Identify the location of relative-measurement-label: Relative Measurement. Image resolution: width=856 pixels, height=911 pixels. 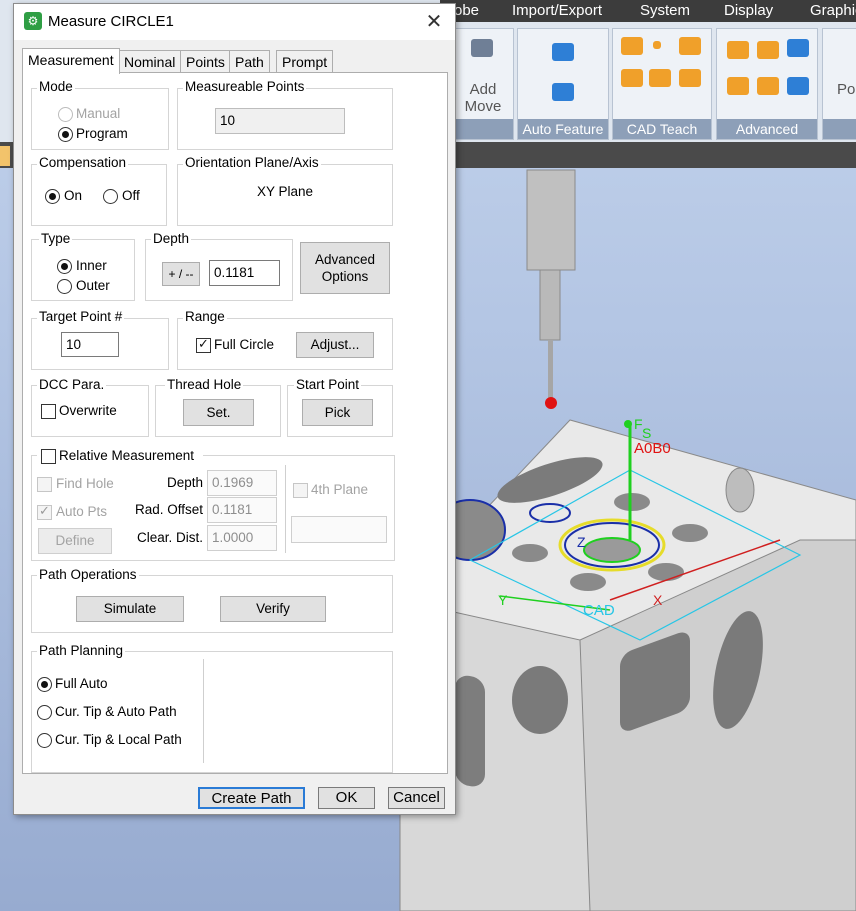
(127, 455).